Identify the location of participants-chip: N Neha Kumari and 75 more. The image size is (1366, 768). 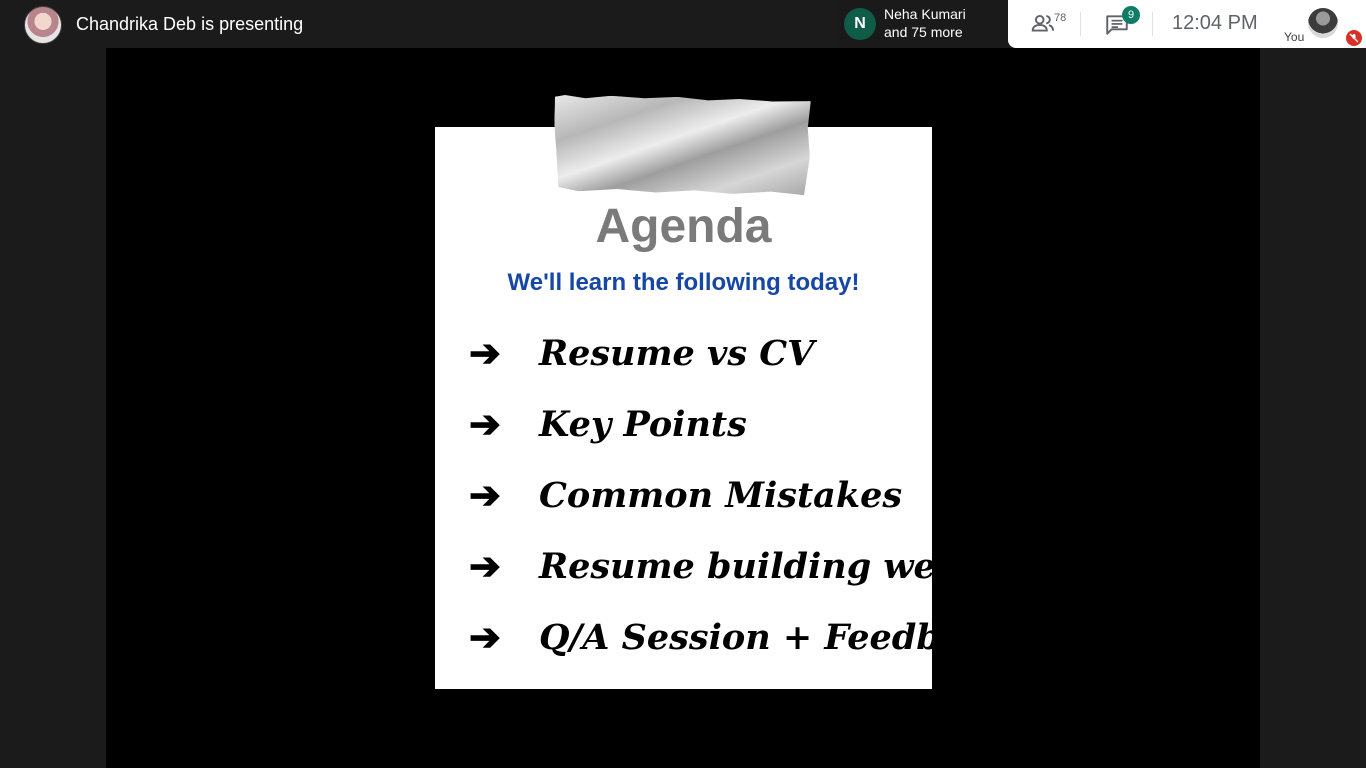
(922, 24).